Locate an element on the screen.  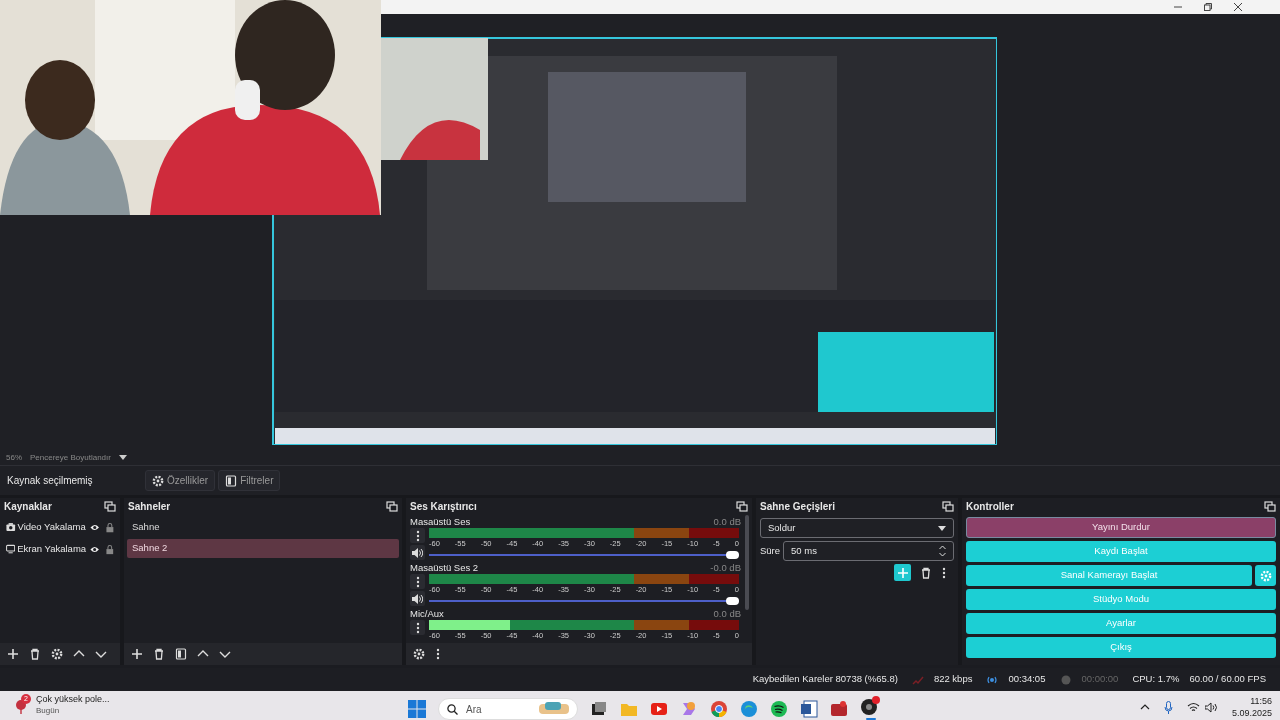
scene-item: Sahne is located at coordinates (263, 527).